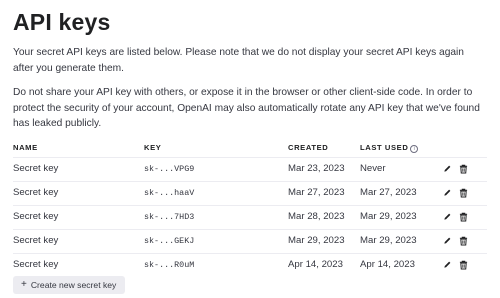  Describe the element at coordinates (316, 168) in the screenshot. I see `key-created-date: Mar 23, 2023` at that location.